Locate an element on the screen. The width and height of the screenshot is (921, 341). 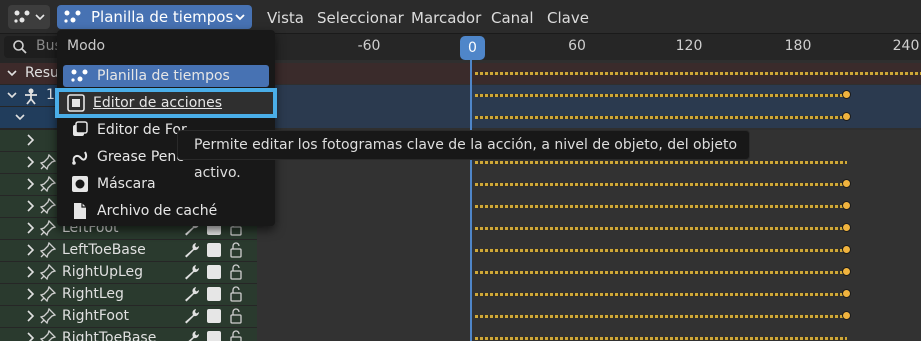
mode-item-dopesheet: Planilla de tiempos is located at coordinates (166, 76).